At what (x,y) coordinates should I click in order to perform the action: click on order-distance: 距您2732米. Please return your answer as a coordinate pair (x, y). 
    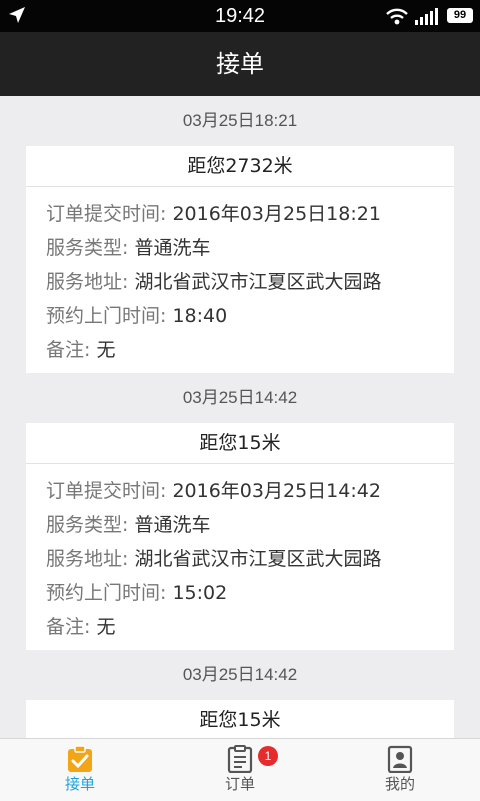
    Looking at the image, I should click on (240, 166).